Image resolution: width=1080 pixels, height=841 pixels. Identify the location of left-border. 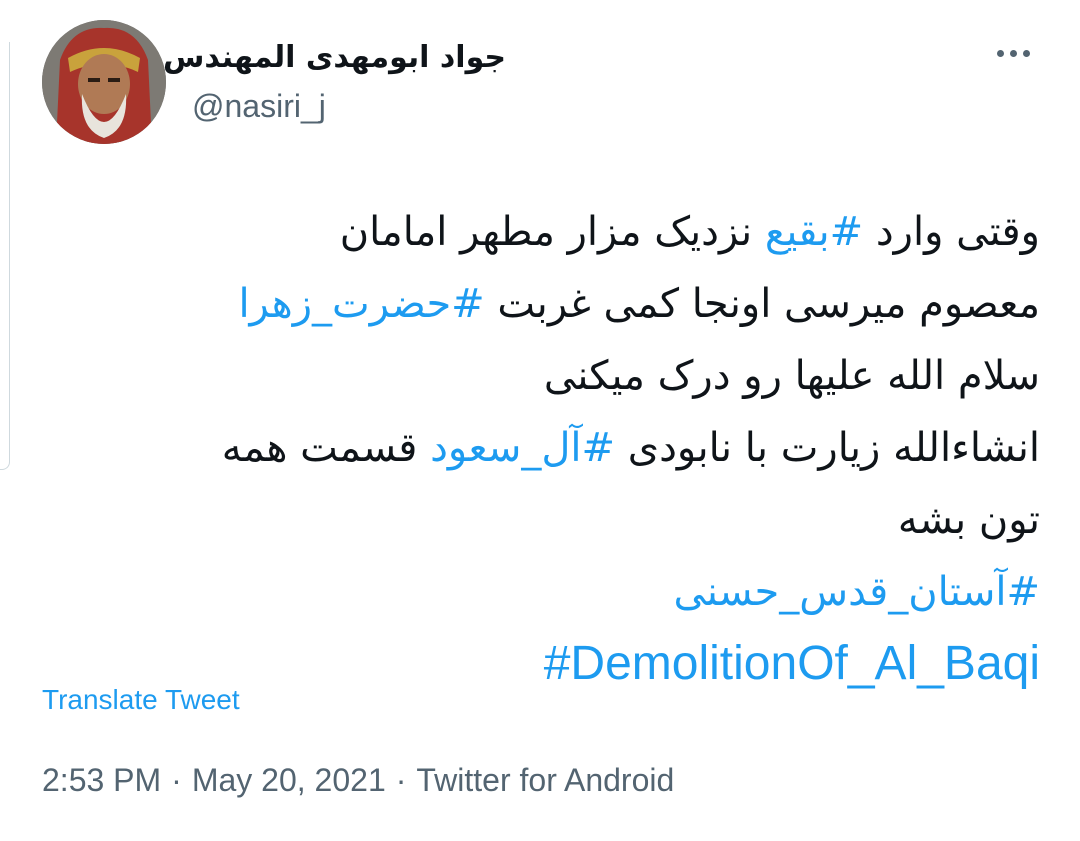
(5, 256).